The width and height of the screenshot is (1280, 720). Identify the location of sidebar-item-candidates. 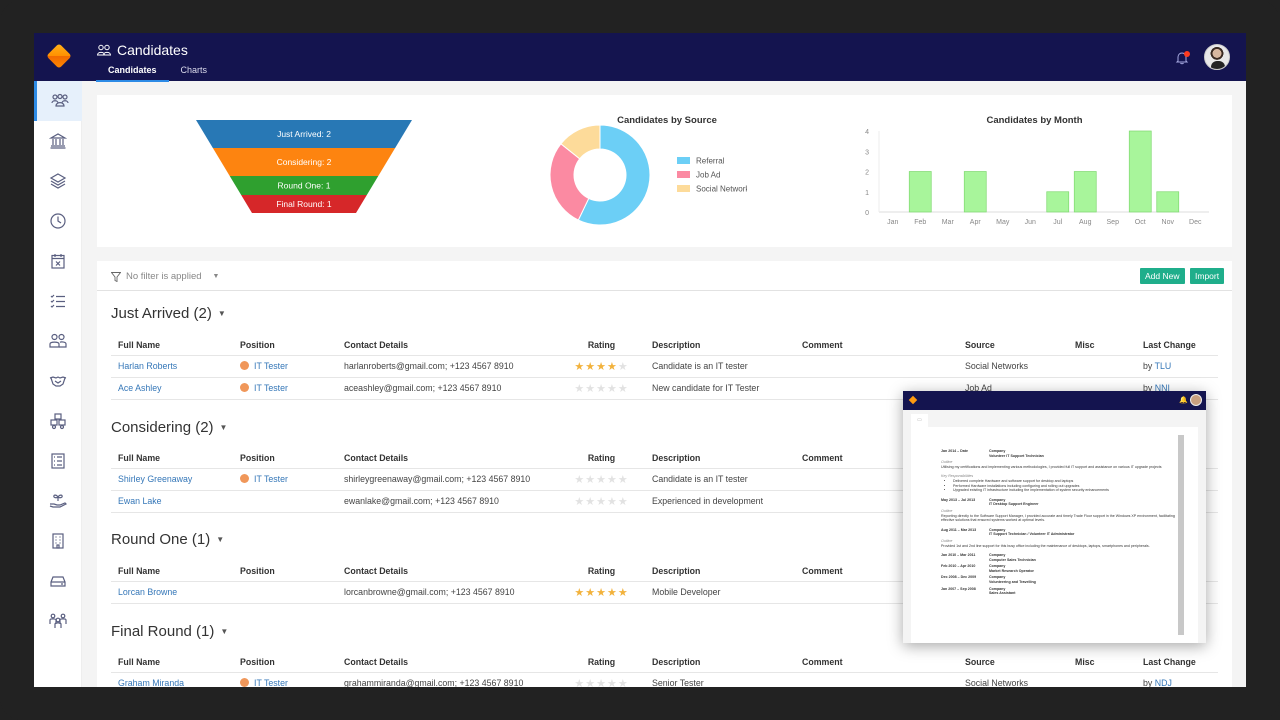
(58, 101).